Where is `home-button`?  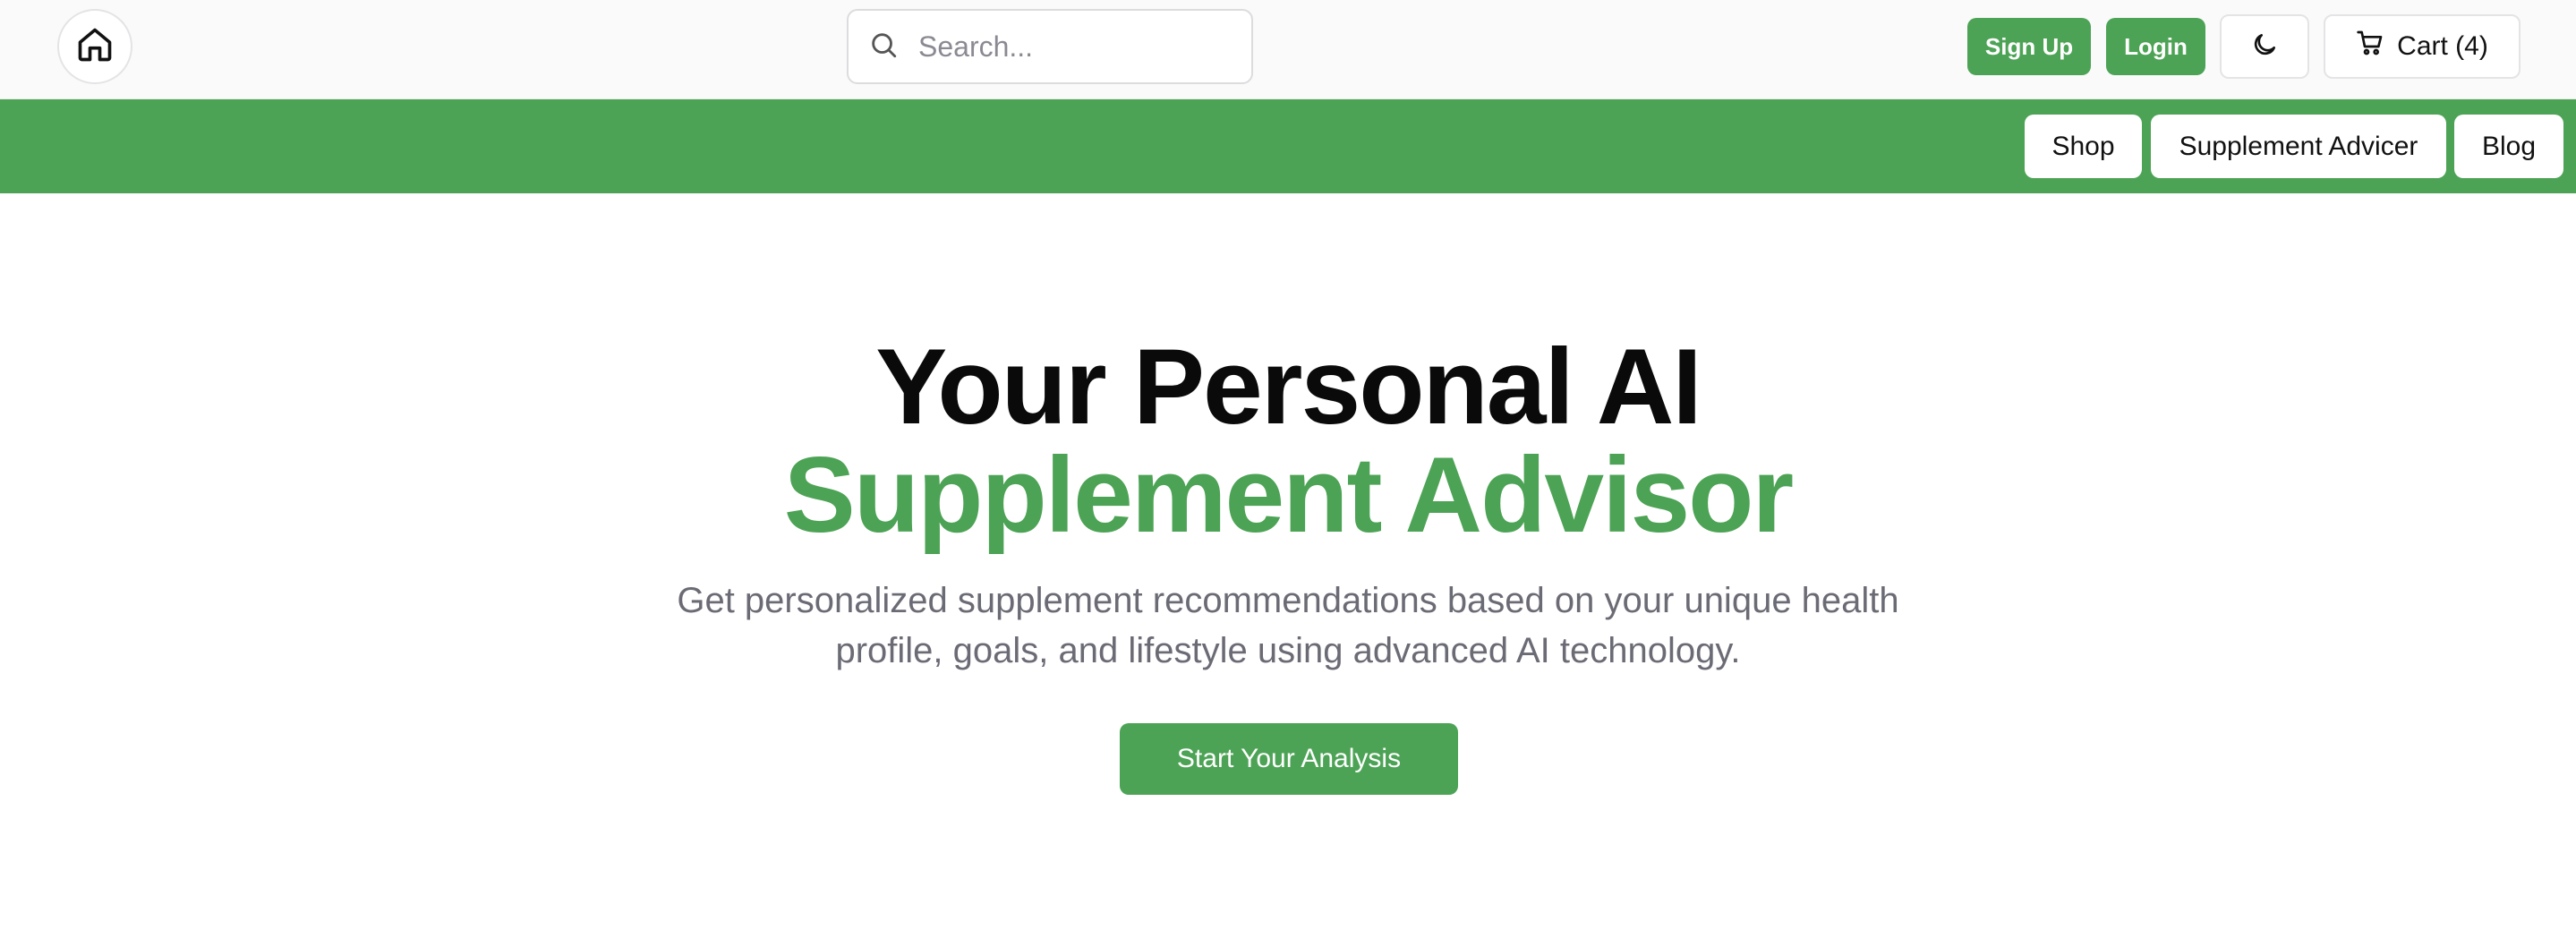
home-button is located at coordinates (94, 46).